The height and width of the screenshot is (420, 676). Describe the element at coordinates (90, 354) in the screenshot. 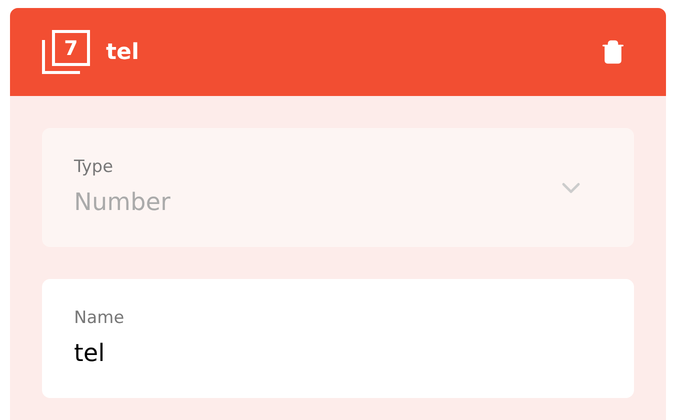

I see `field-value: tel` at that location.